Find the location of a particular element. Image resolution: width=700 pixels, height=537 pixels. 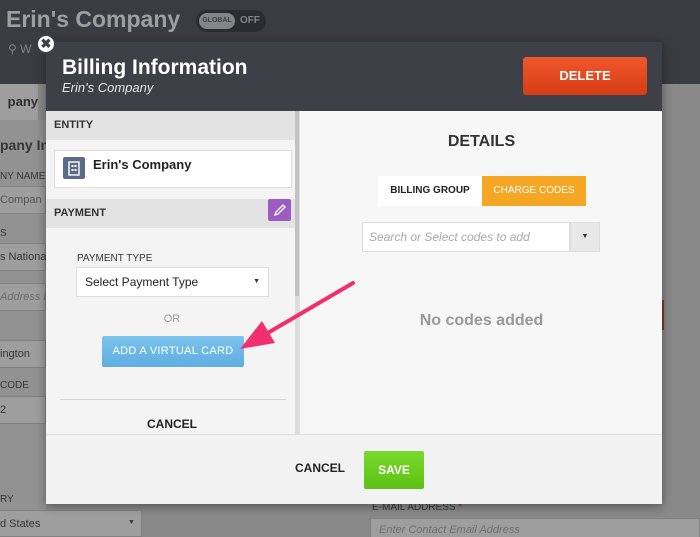

empty-codes-message: No codes added is located at coordinates (481, 320).